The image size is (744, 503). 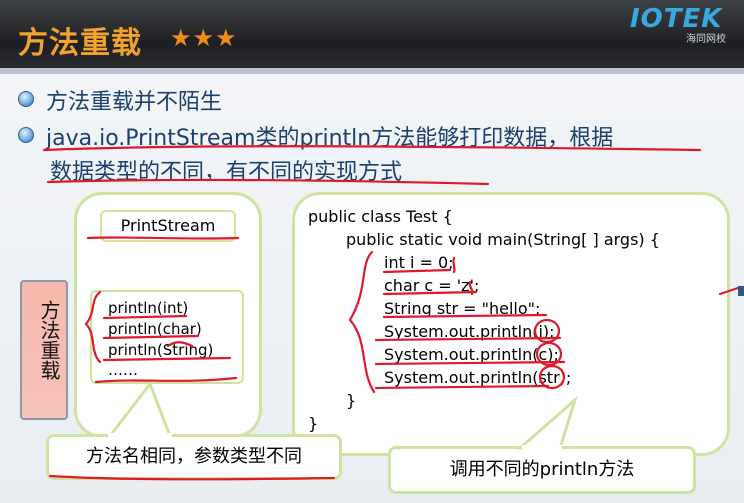 I want to click on bullet-text-line1: java.io.PrintStream类的println方法能够打印数据，根据, so click(x=330, y=138).